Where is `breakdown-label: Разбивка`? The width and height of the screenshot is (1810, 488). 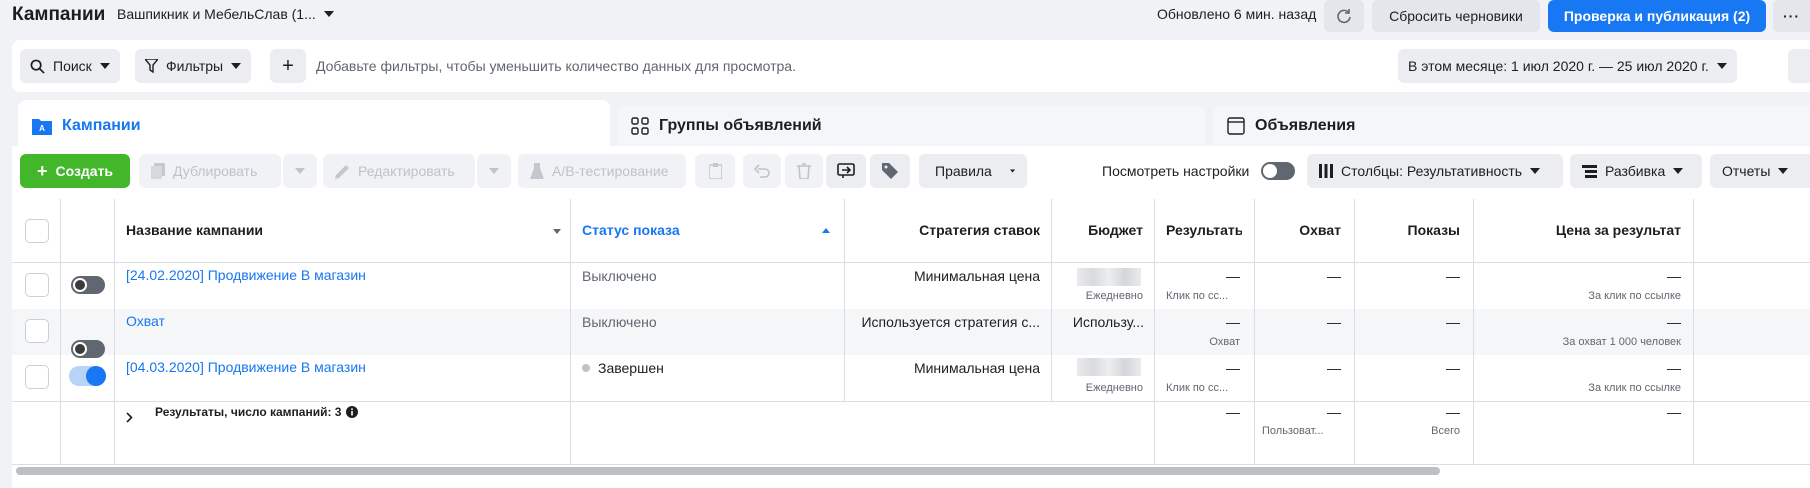
breakdown-label: Разбивка is located at coordinates (1635, 171).